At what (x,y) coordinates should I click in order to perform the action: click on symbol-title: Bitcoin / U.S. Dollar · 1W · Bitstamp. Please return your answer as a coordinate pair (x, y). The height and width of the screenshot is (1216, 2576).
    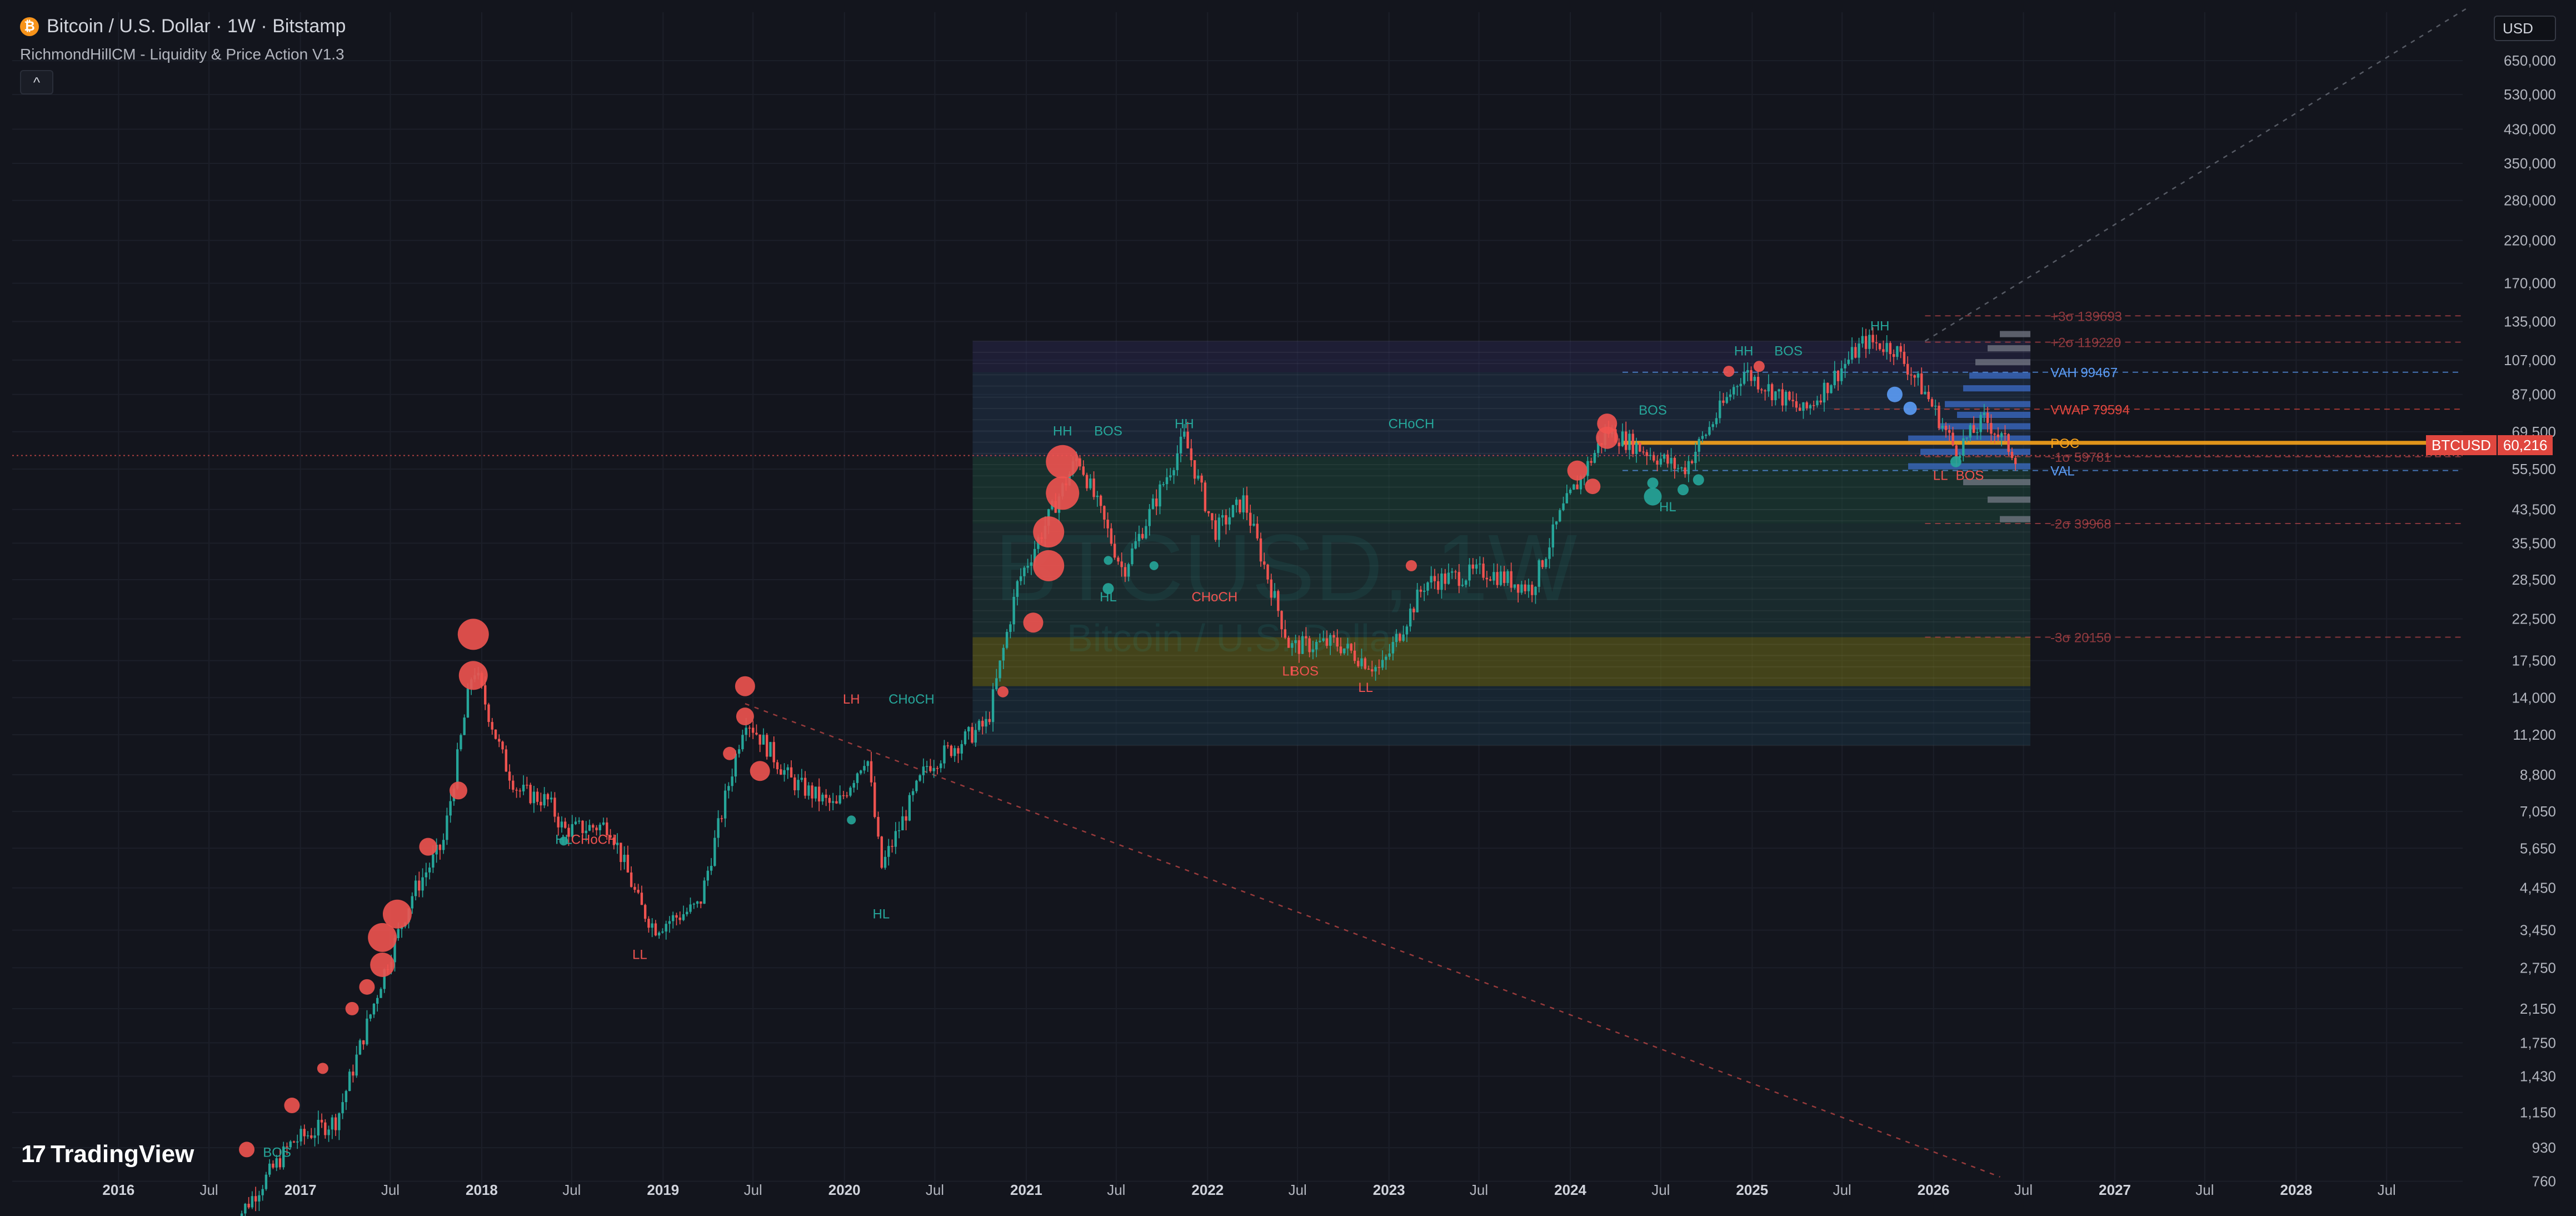
    Looking at the image, I should click on (197, 26).